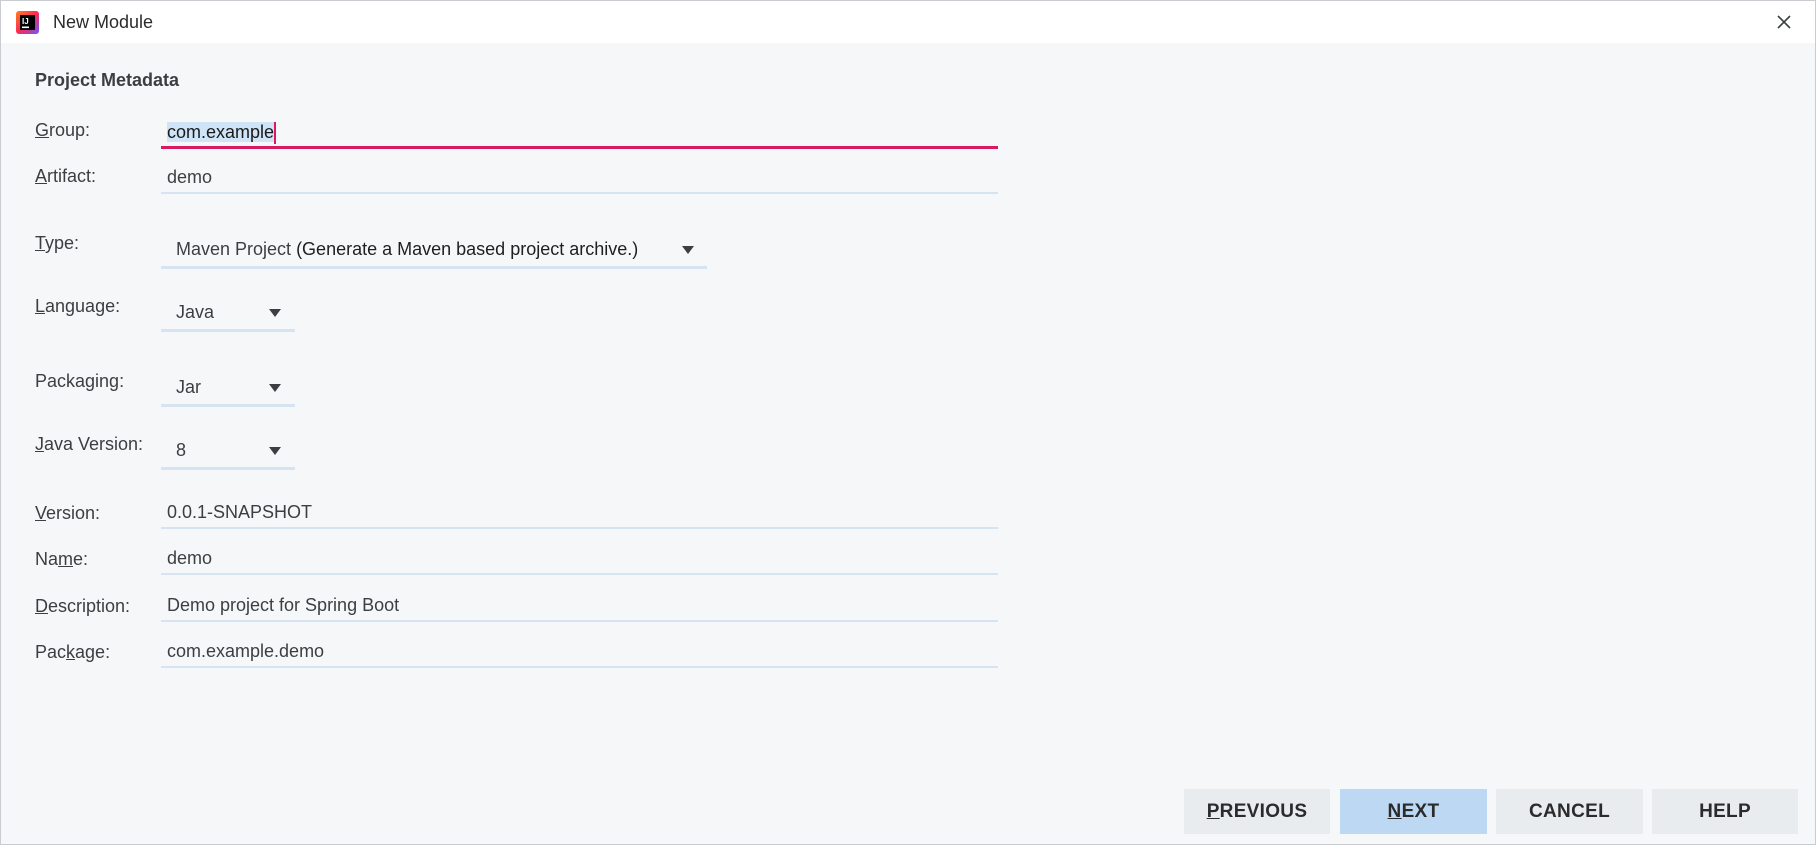 Image resolution: width=1816 pixels, height=845 pixels. I want to click on package-label: Package:, so click(72, 652).